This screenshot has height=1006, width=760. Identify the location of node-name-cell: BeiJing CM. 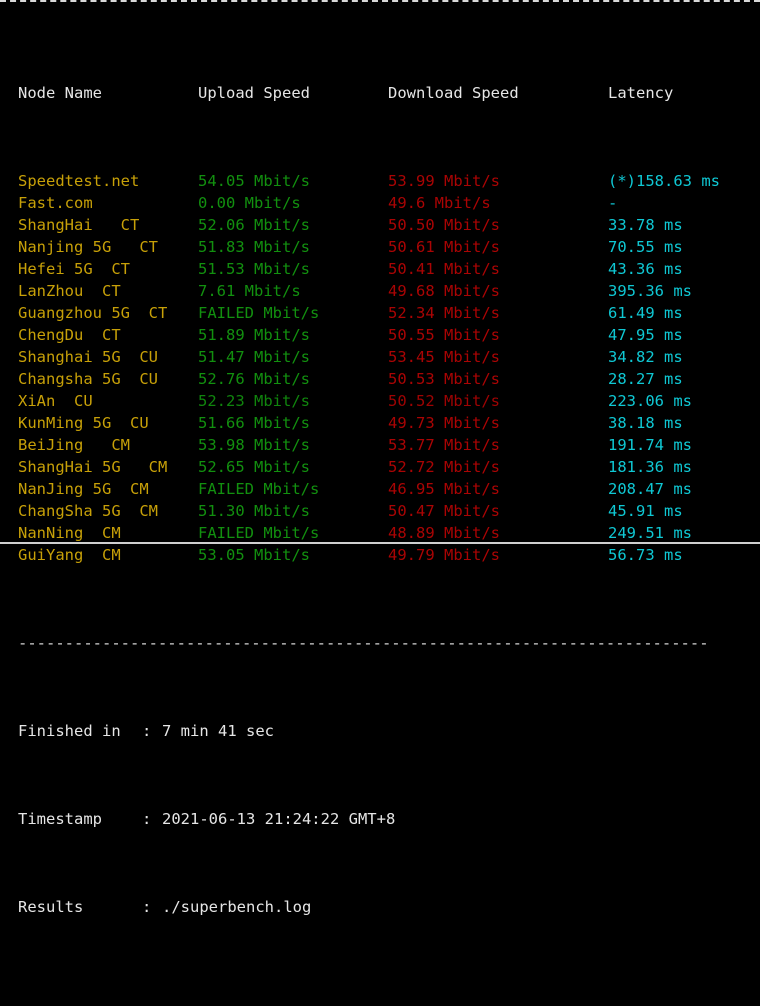
(74, 445).